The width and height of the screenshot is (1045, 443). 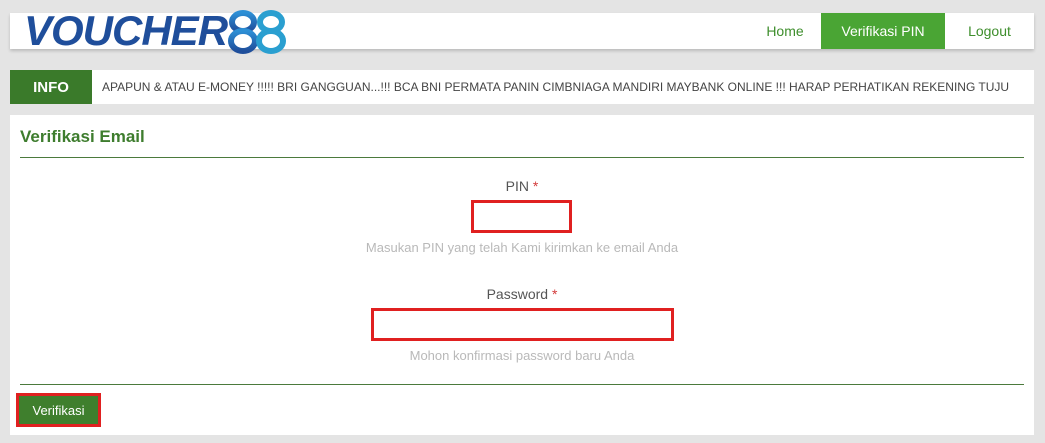 What do you see at coordinates (883, 31) in the screenshot?
I see `nav-verifikasi-pin-link: Verifikasi PIN` at bounding box center [883, 31].